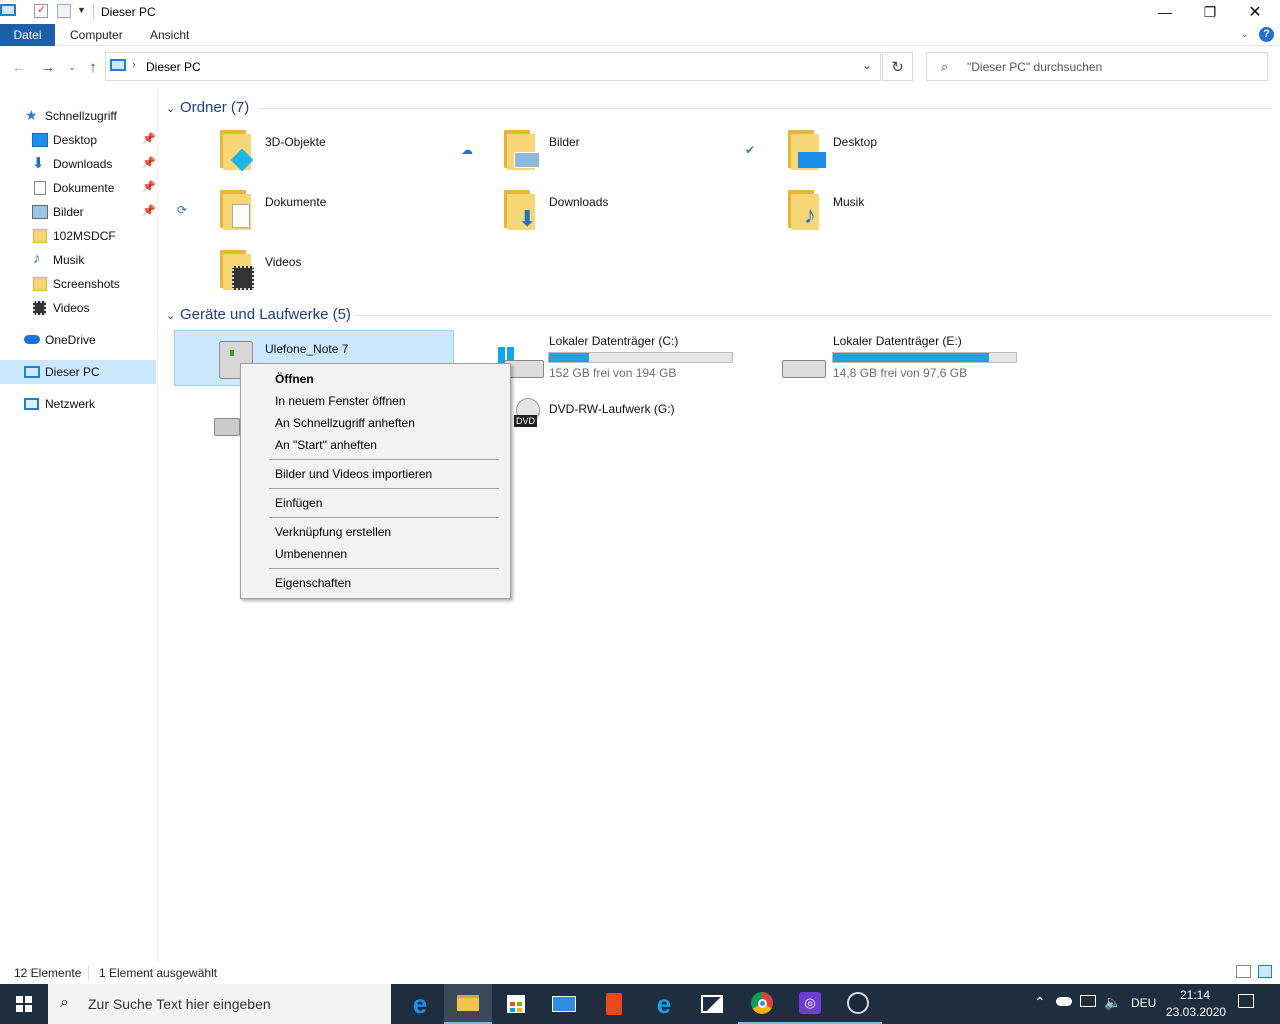 This screenshot has height=1024, width=1280. What do you see at coordinates (384, 488) in the screenshot?
I see `menu-separator` at bounding box center [384, 488].